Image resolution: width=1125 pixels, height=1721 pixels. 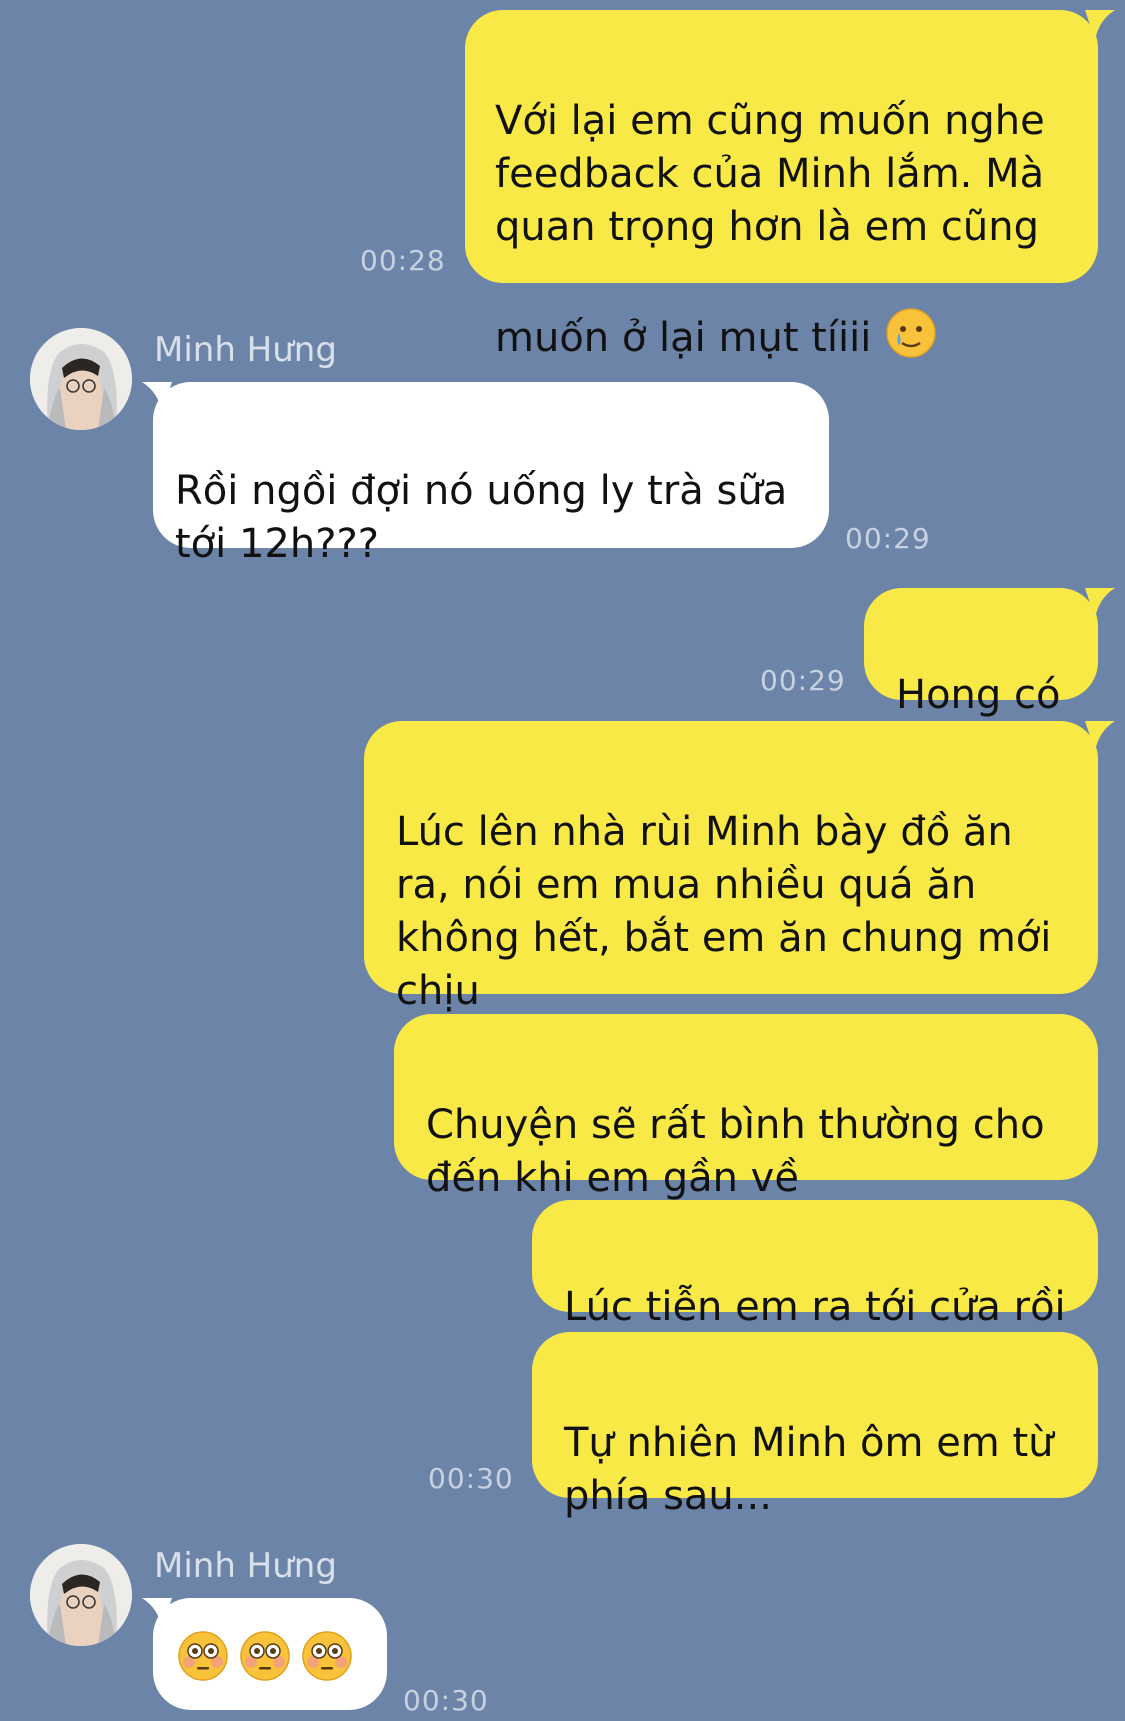 What do you see at coordinates (981, 653) in the screenshot?
I see `message-bubble-outgoing: Hong có` at bounding box center [981, 653].